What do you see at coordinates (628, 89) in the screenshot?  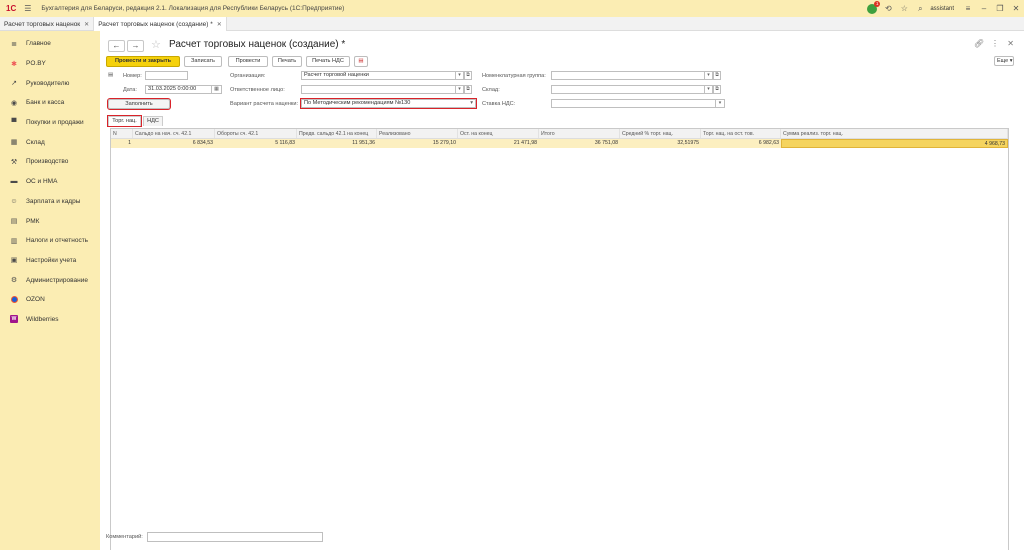 I see `warehouse-field` at bounding box center [628, 89].